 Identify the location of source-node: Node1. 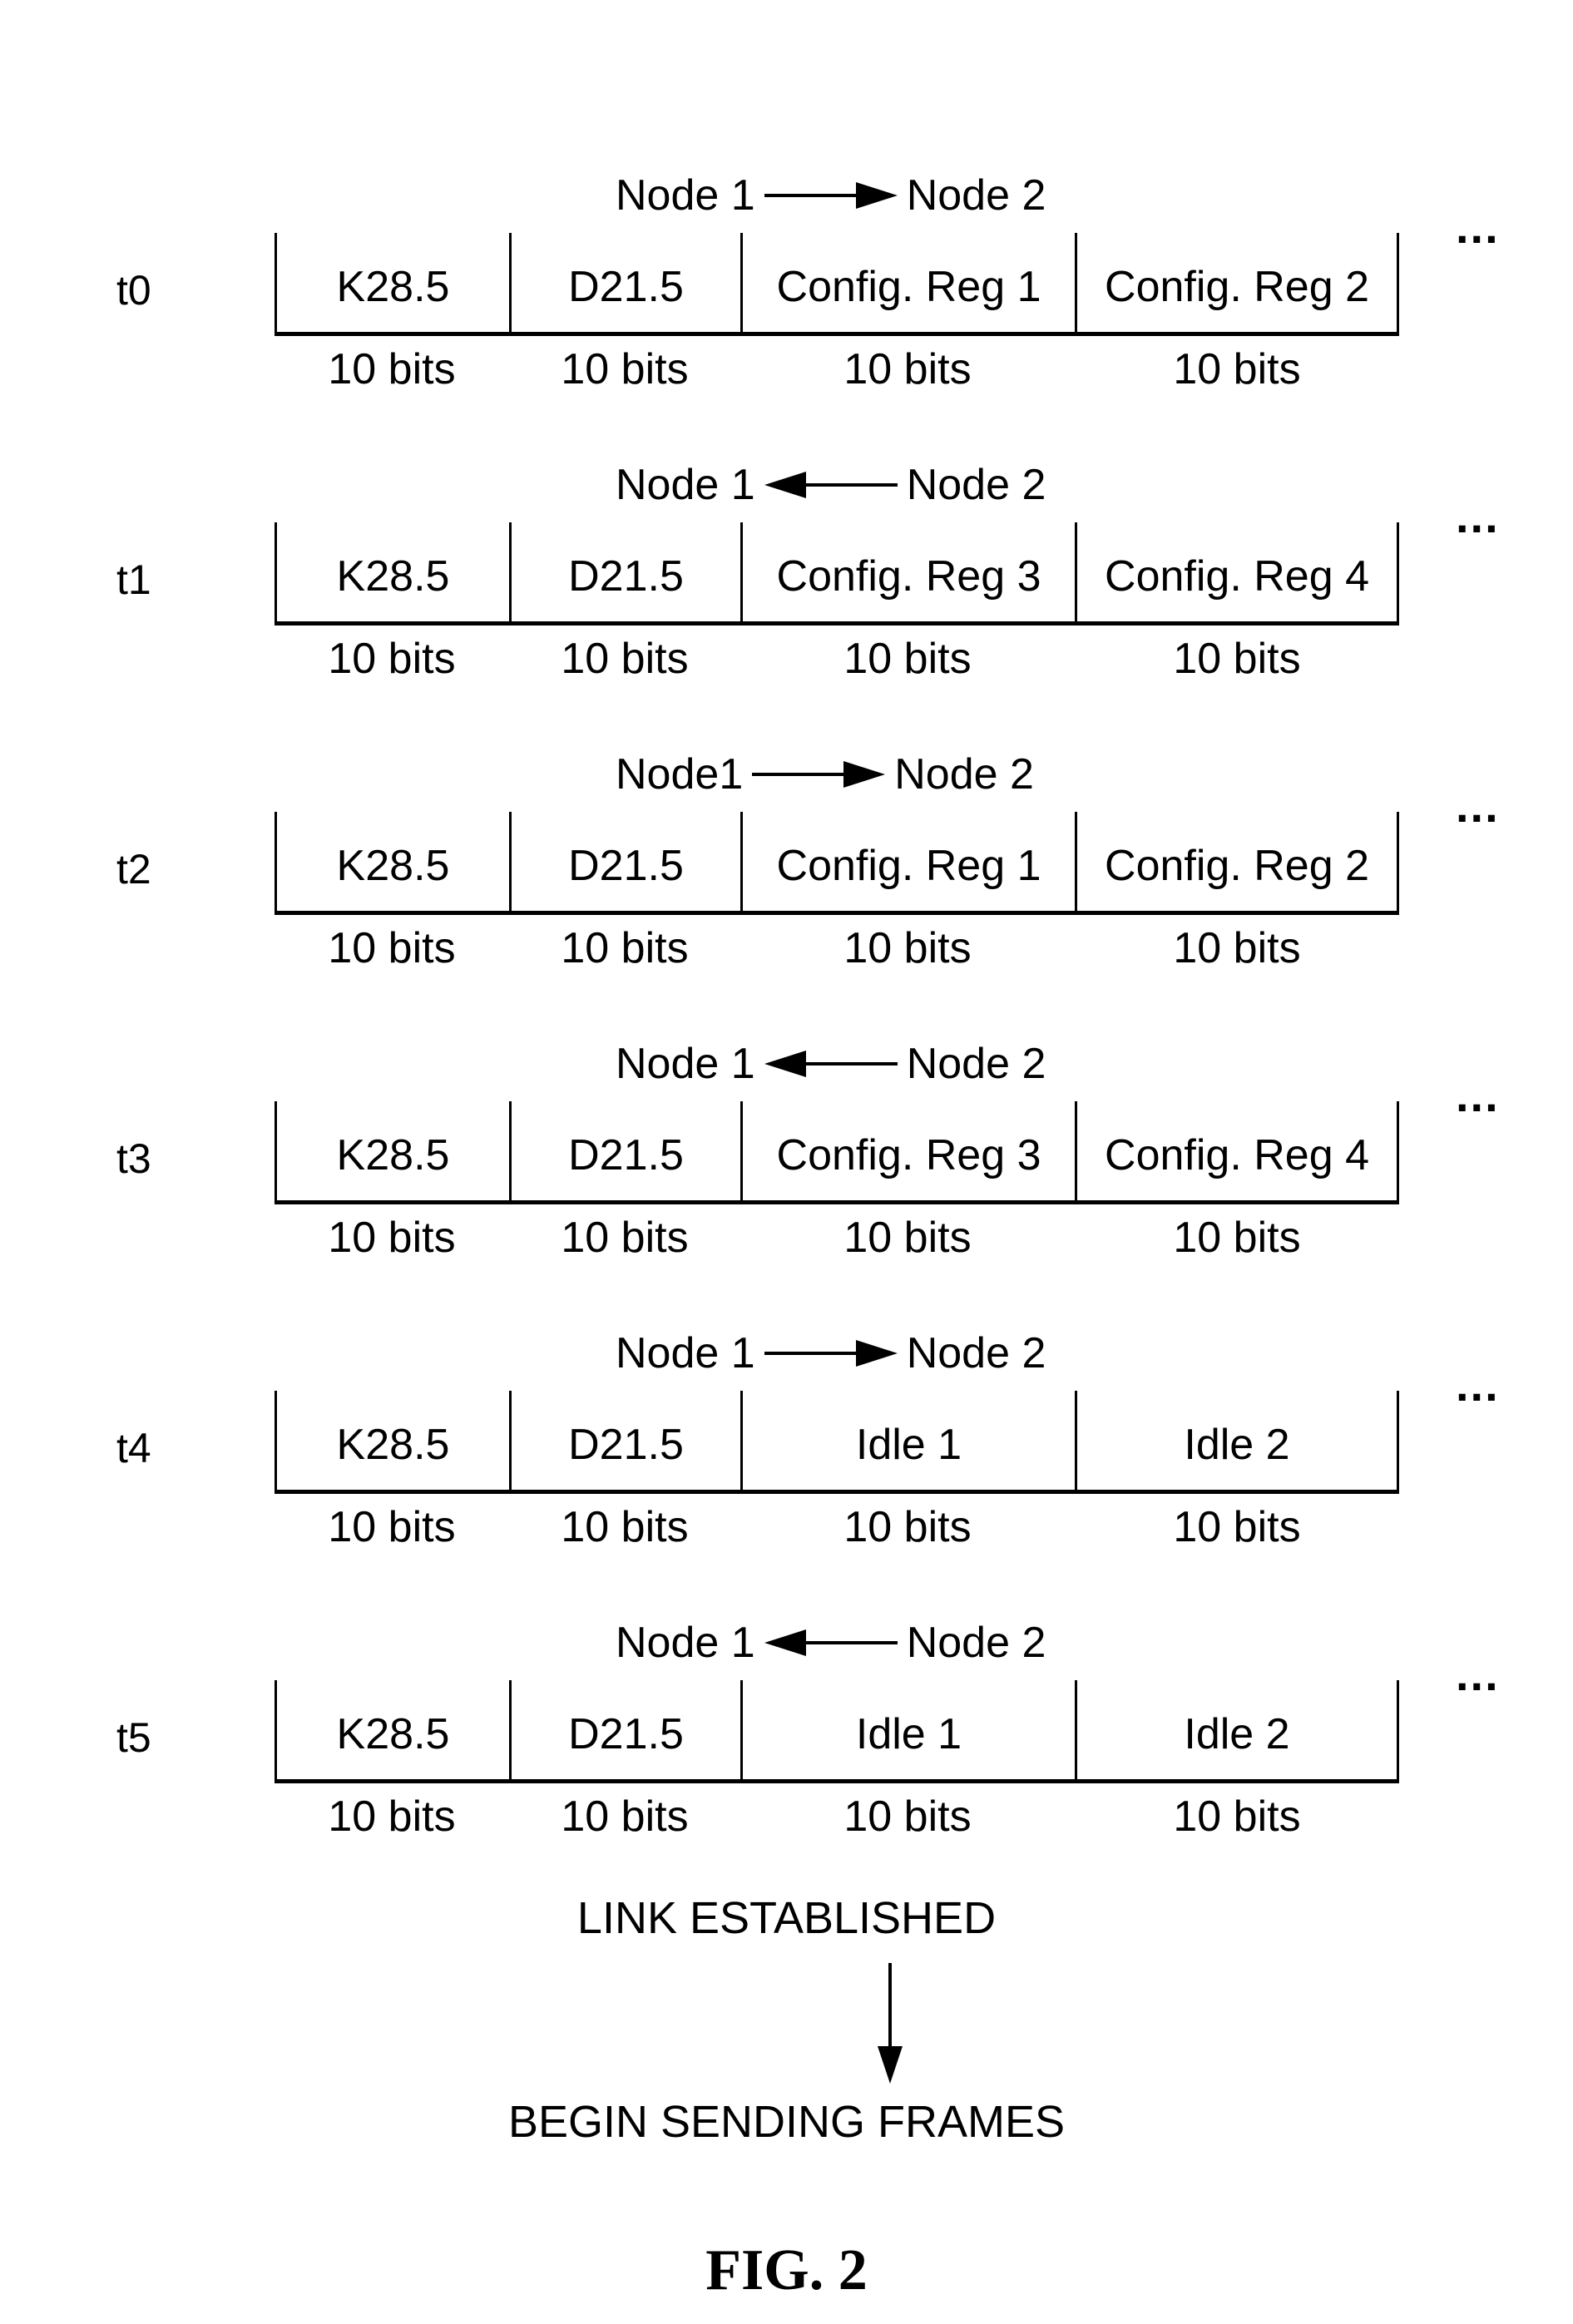
(680, 774).